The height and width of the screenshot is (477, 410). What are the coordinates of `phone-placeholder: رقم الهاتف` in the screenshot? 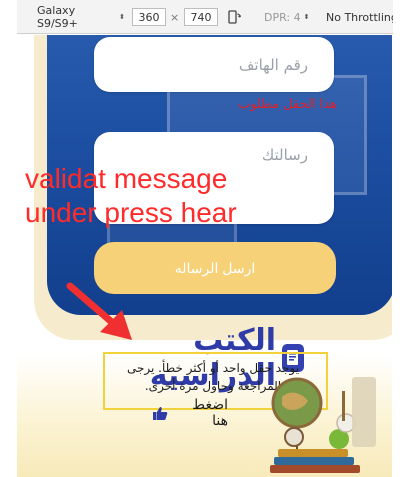 It's located at (273, 64).